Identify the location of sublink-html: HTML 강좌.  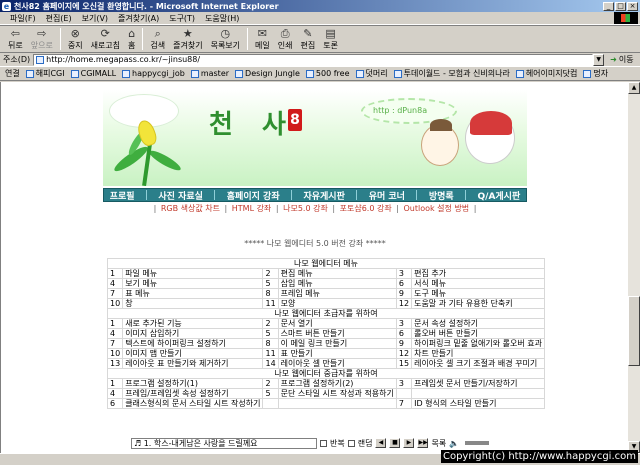
(252, 208).